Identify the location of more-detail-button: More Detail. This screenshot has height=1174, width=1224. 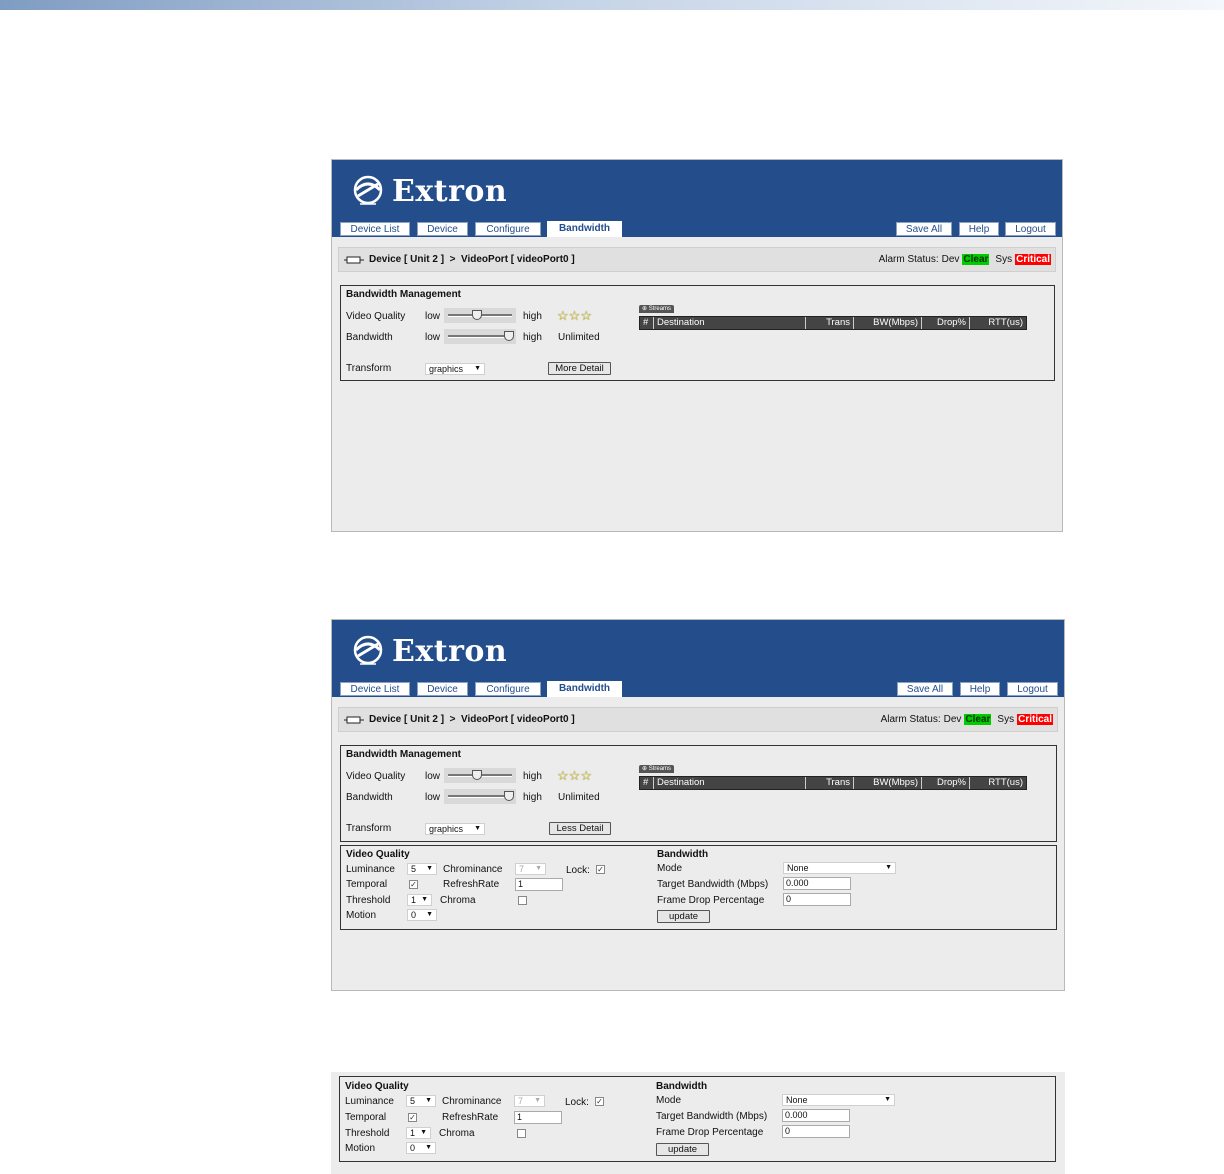
(579, 368).